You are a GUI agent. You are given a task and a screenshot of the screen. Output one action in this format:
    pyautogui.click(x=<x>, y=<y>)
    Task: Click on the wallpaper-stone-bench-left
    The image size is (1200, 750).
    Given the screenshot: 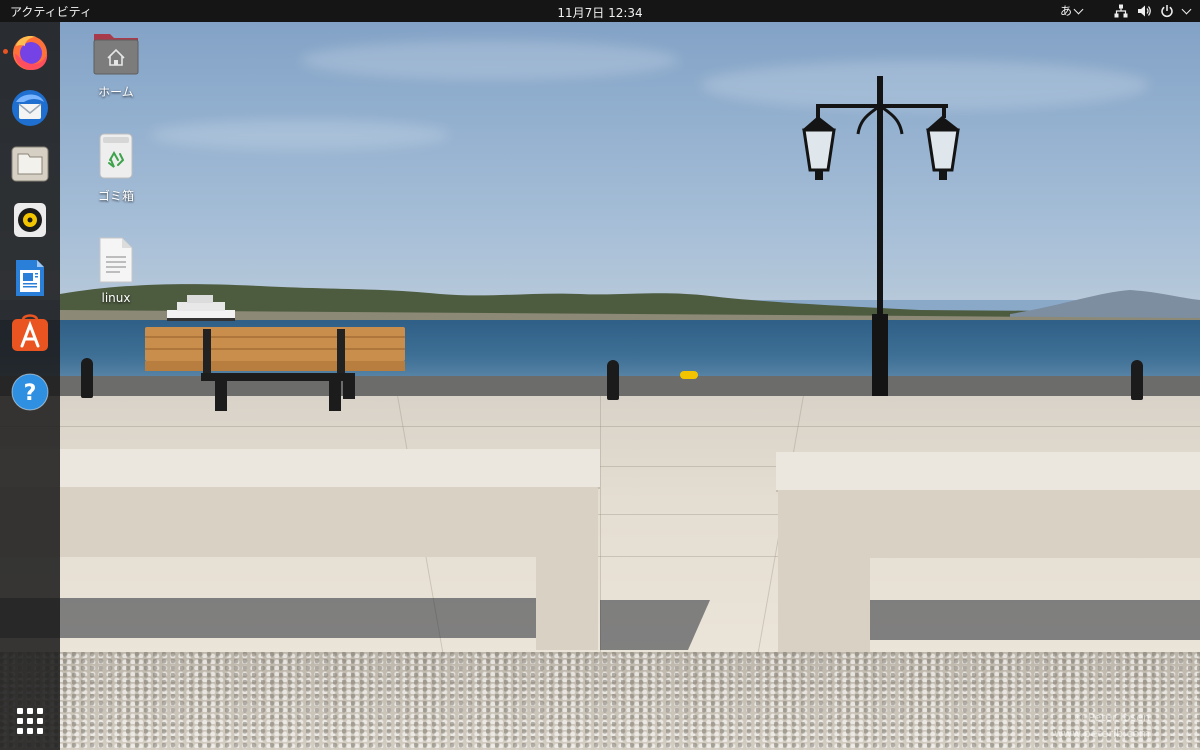 What is the action you would take?
    pyautogui.click(x=299, y=522)
    